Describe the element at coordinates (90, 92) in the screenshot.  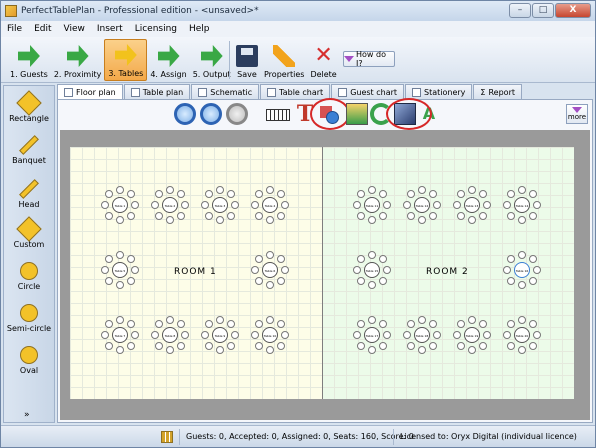
I see `tab-floor-plan: Floor plan` at that location.